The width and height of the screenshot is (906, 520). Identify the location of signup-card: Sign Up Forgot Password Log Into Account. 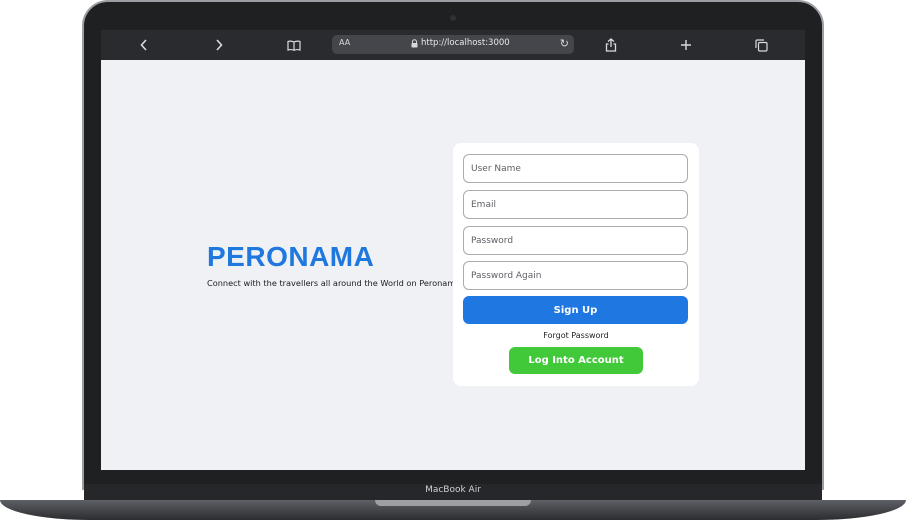
(576, 264).